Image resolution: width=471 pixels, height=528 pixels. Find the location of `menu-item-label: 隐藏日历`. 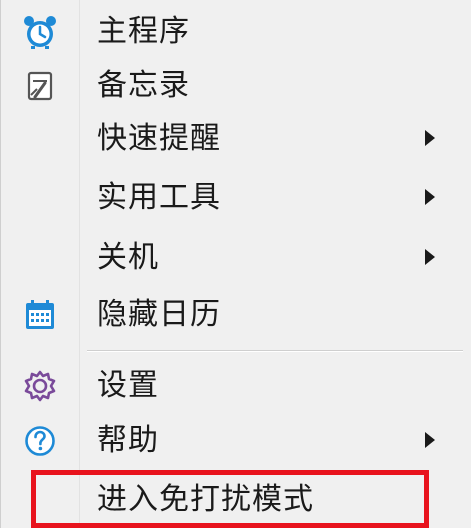

menu-item-label: 隐藏日历 is located at coordinates (159, 314).